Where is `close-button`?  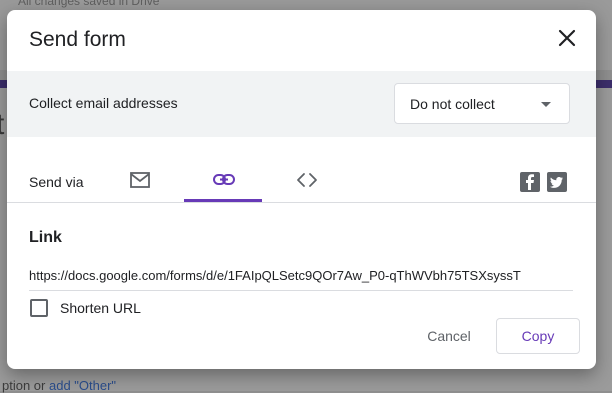 close-button is located at coordinates (567, 38).